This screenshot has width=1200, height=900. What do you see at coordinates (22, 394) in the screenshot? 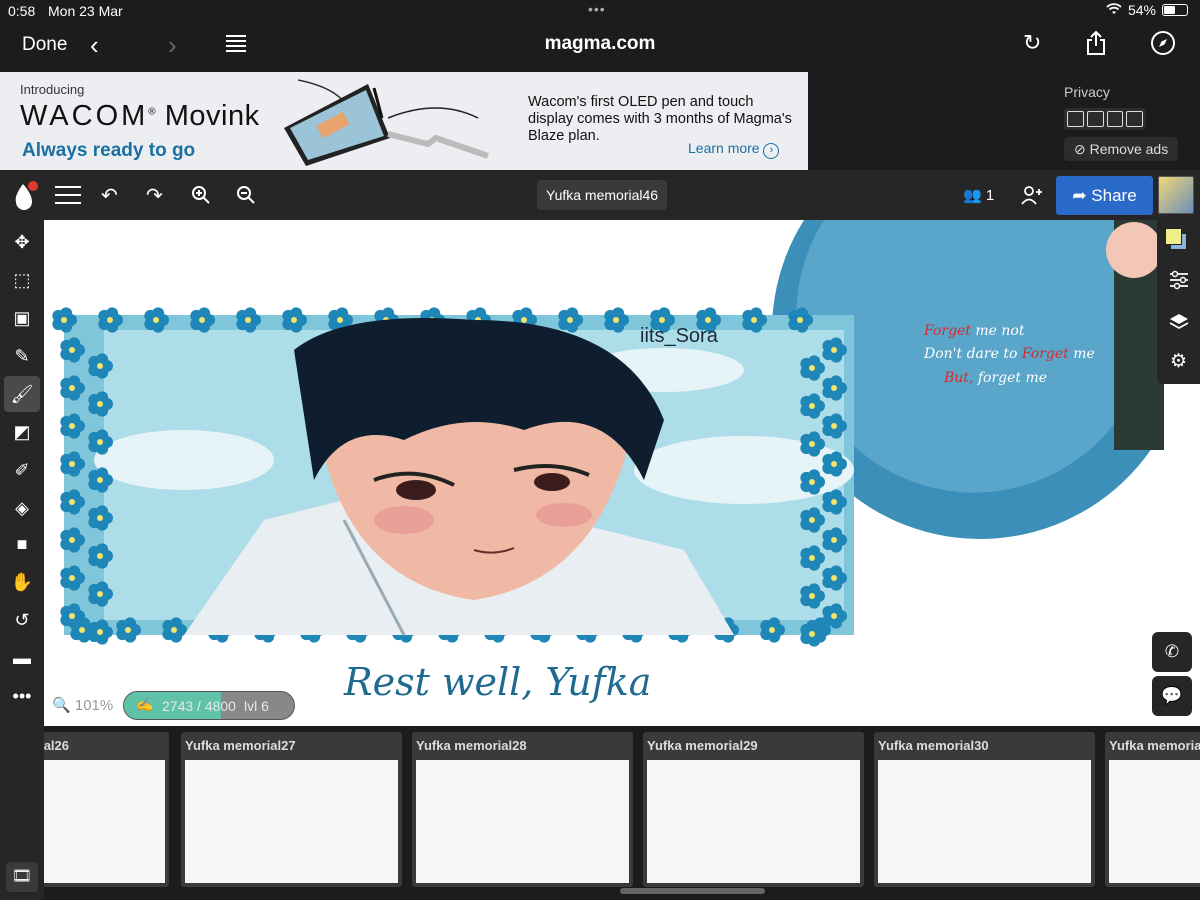
I see `brush-tool-icon: 🖌` at bounding box center [22, 394].